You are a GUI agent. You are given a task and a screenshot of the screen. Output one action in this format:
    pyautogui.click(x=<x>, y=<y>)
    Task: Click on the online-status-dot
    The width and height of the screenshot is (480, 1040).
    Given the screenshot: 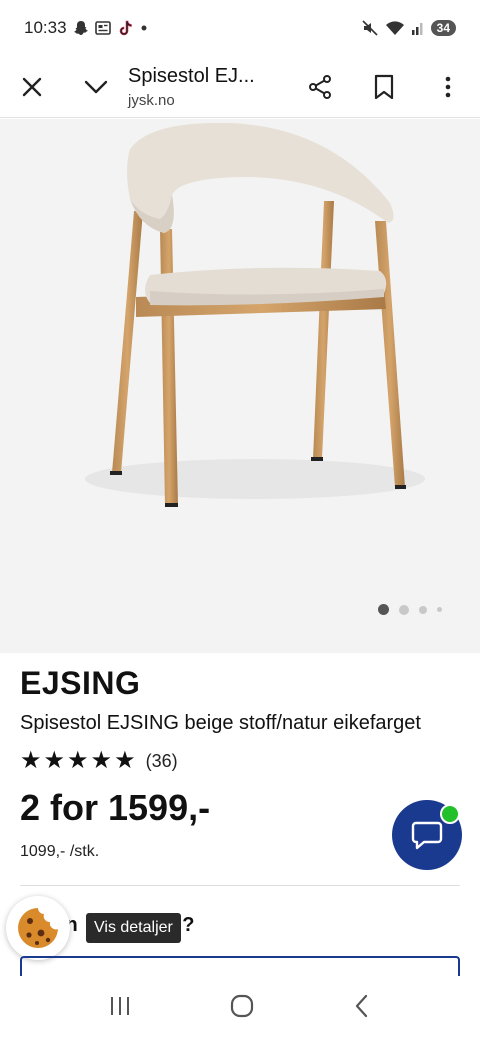 What is the action you would take?
    pyautogui.click(x=450, y=814)
    